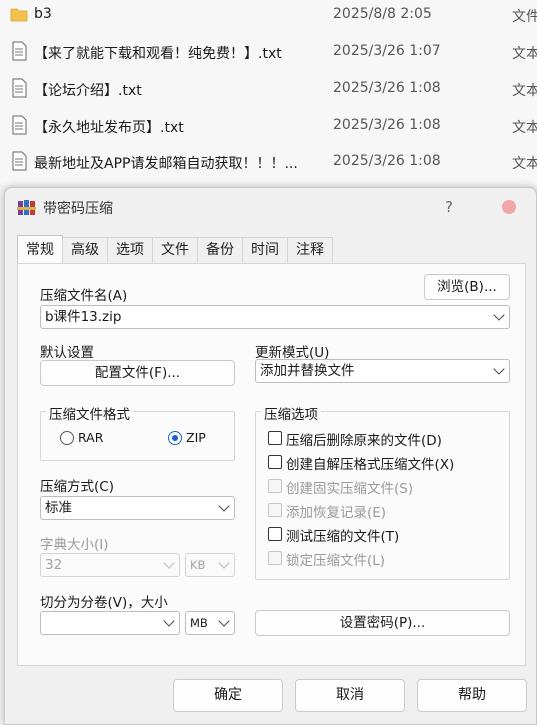  I want to click on archive-options-title: 压缩选项, so click(291, 413).